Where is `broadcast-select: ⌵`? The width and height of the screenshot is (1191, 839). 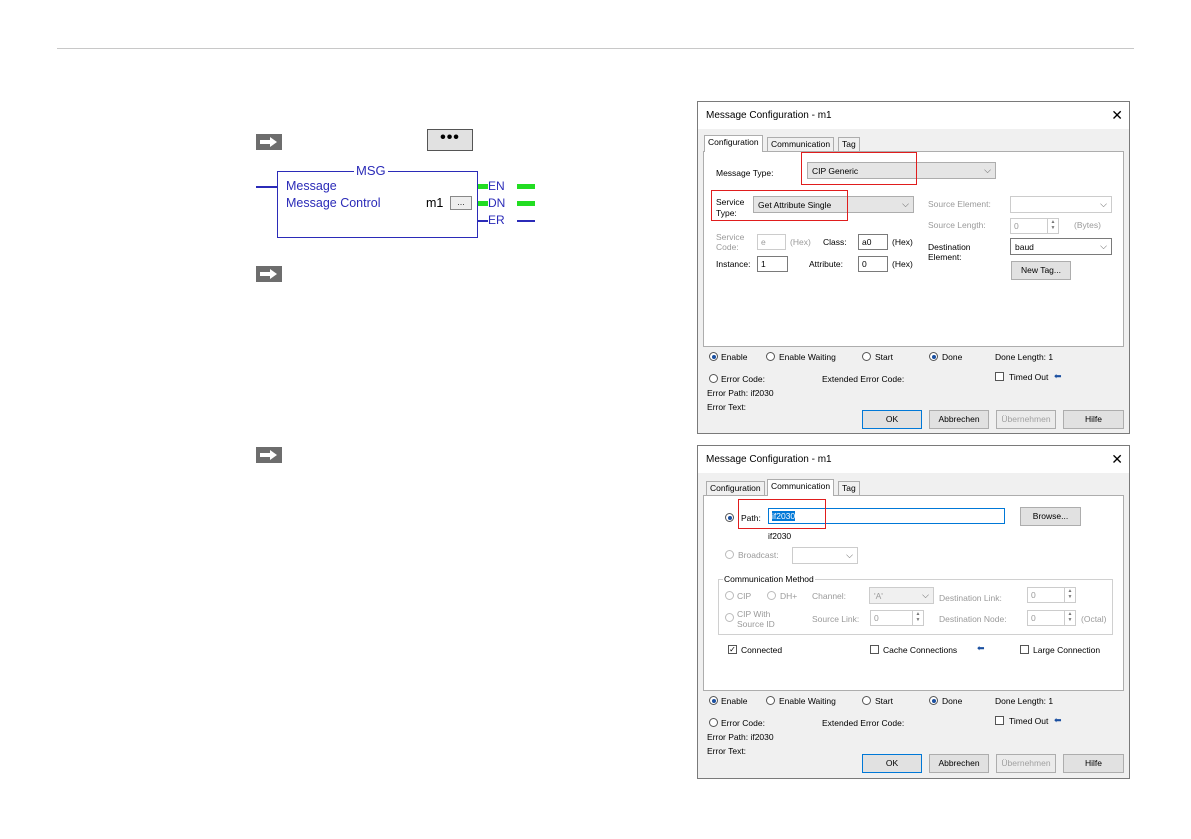 broadcast-select: ⌵ is located at coordinates (825, 555).